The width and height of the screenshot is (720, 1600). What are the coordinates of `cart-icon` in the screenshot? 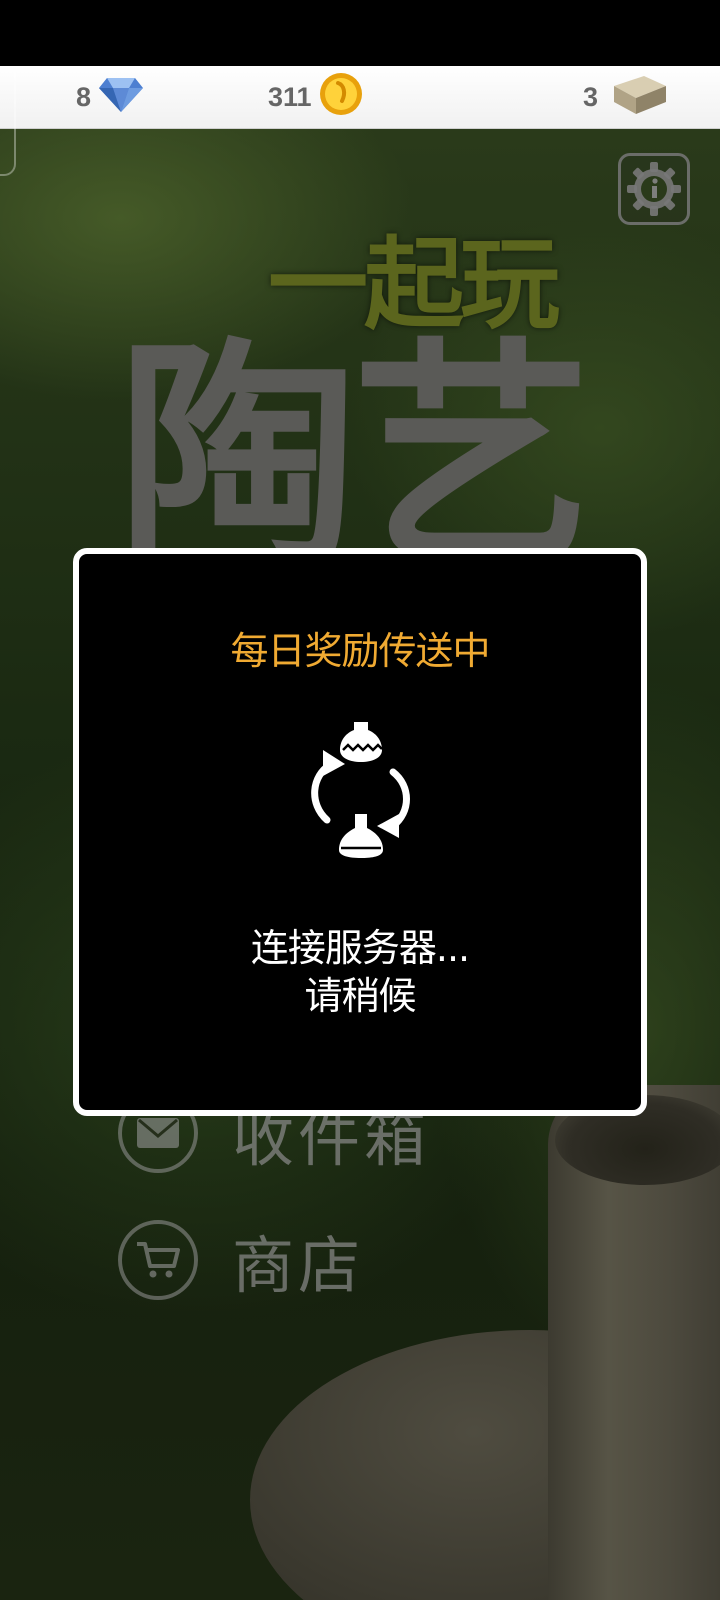 It's located at (158, 1260).